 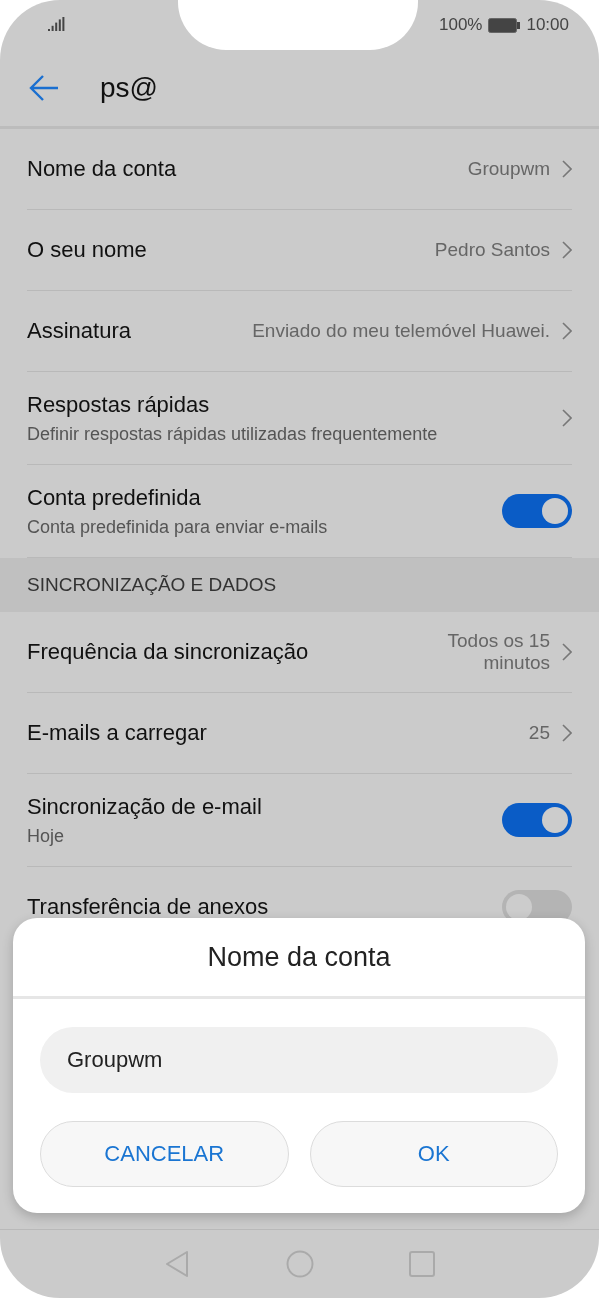 What do you see at coordinates (508, 169) in the screenshot?
I see `row-value: Groupwm` at bounding box center [508, 169].